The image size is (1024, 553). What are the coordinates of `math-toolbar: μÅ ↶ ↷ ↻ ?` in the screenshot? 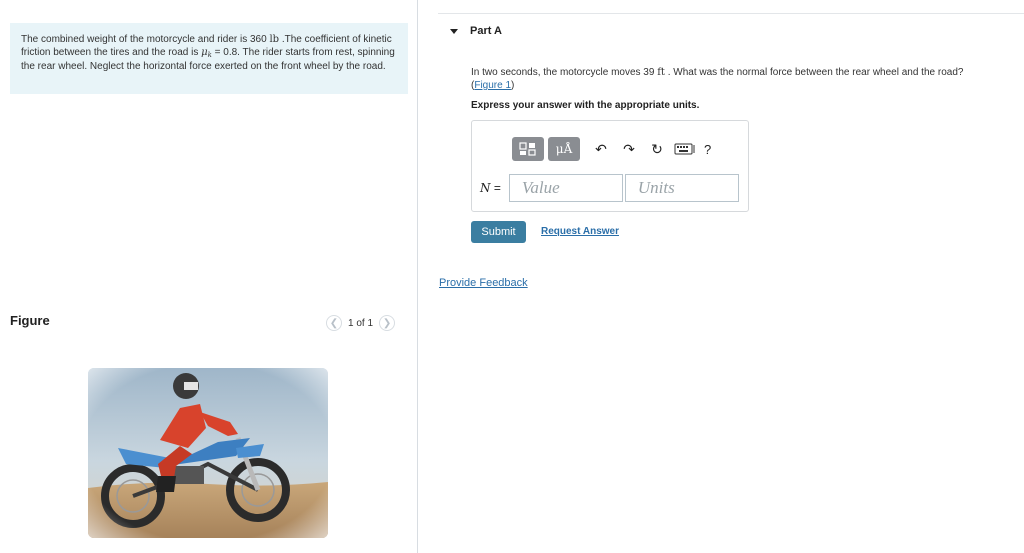 It's located at (611, 149).